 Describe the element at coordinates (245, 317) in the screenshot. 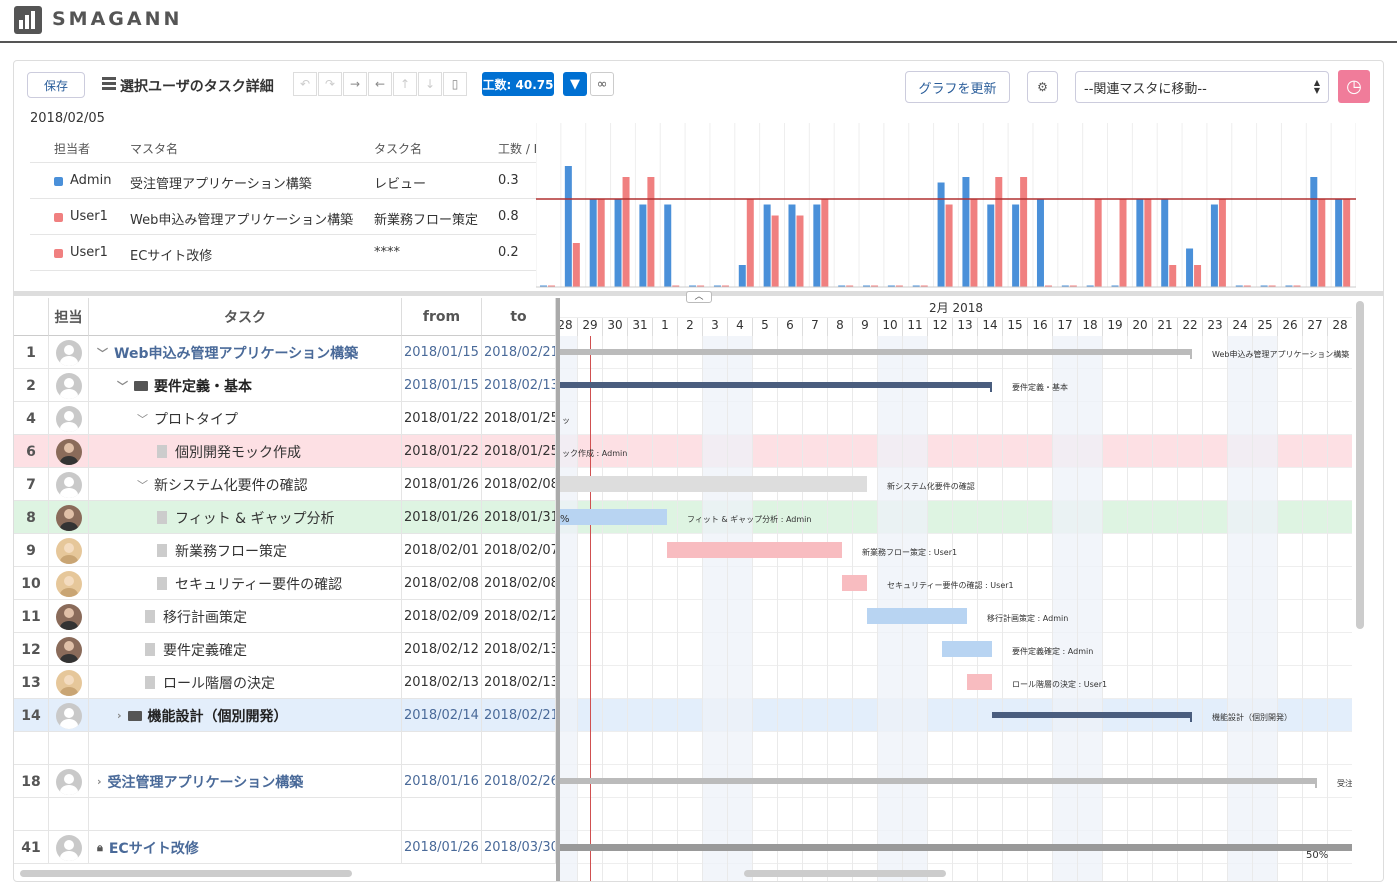

I see `grid-header-task: タスク` at that location.